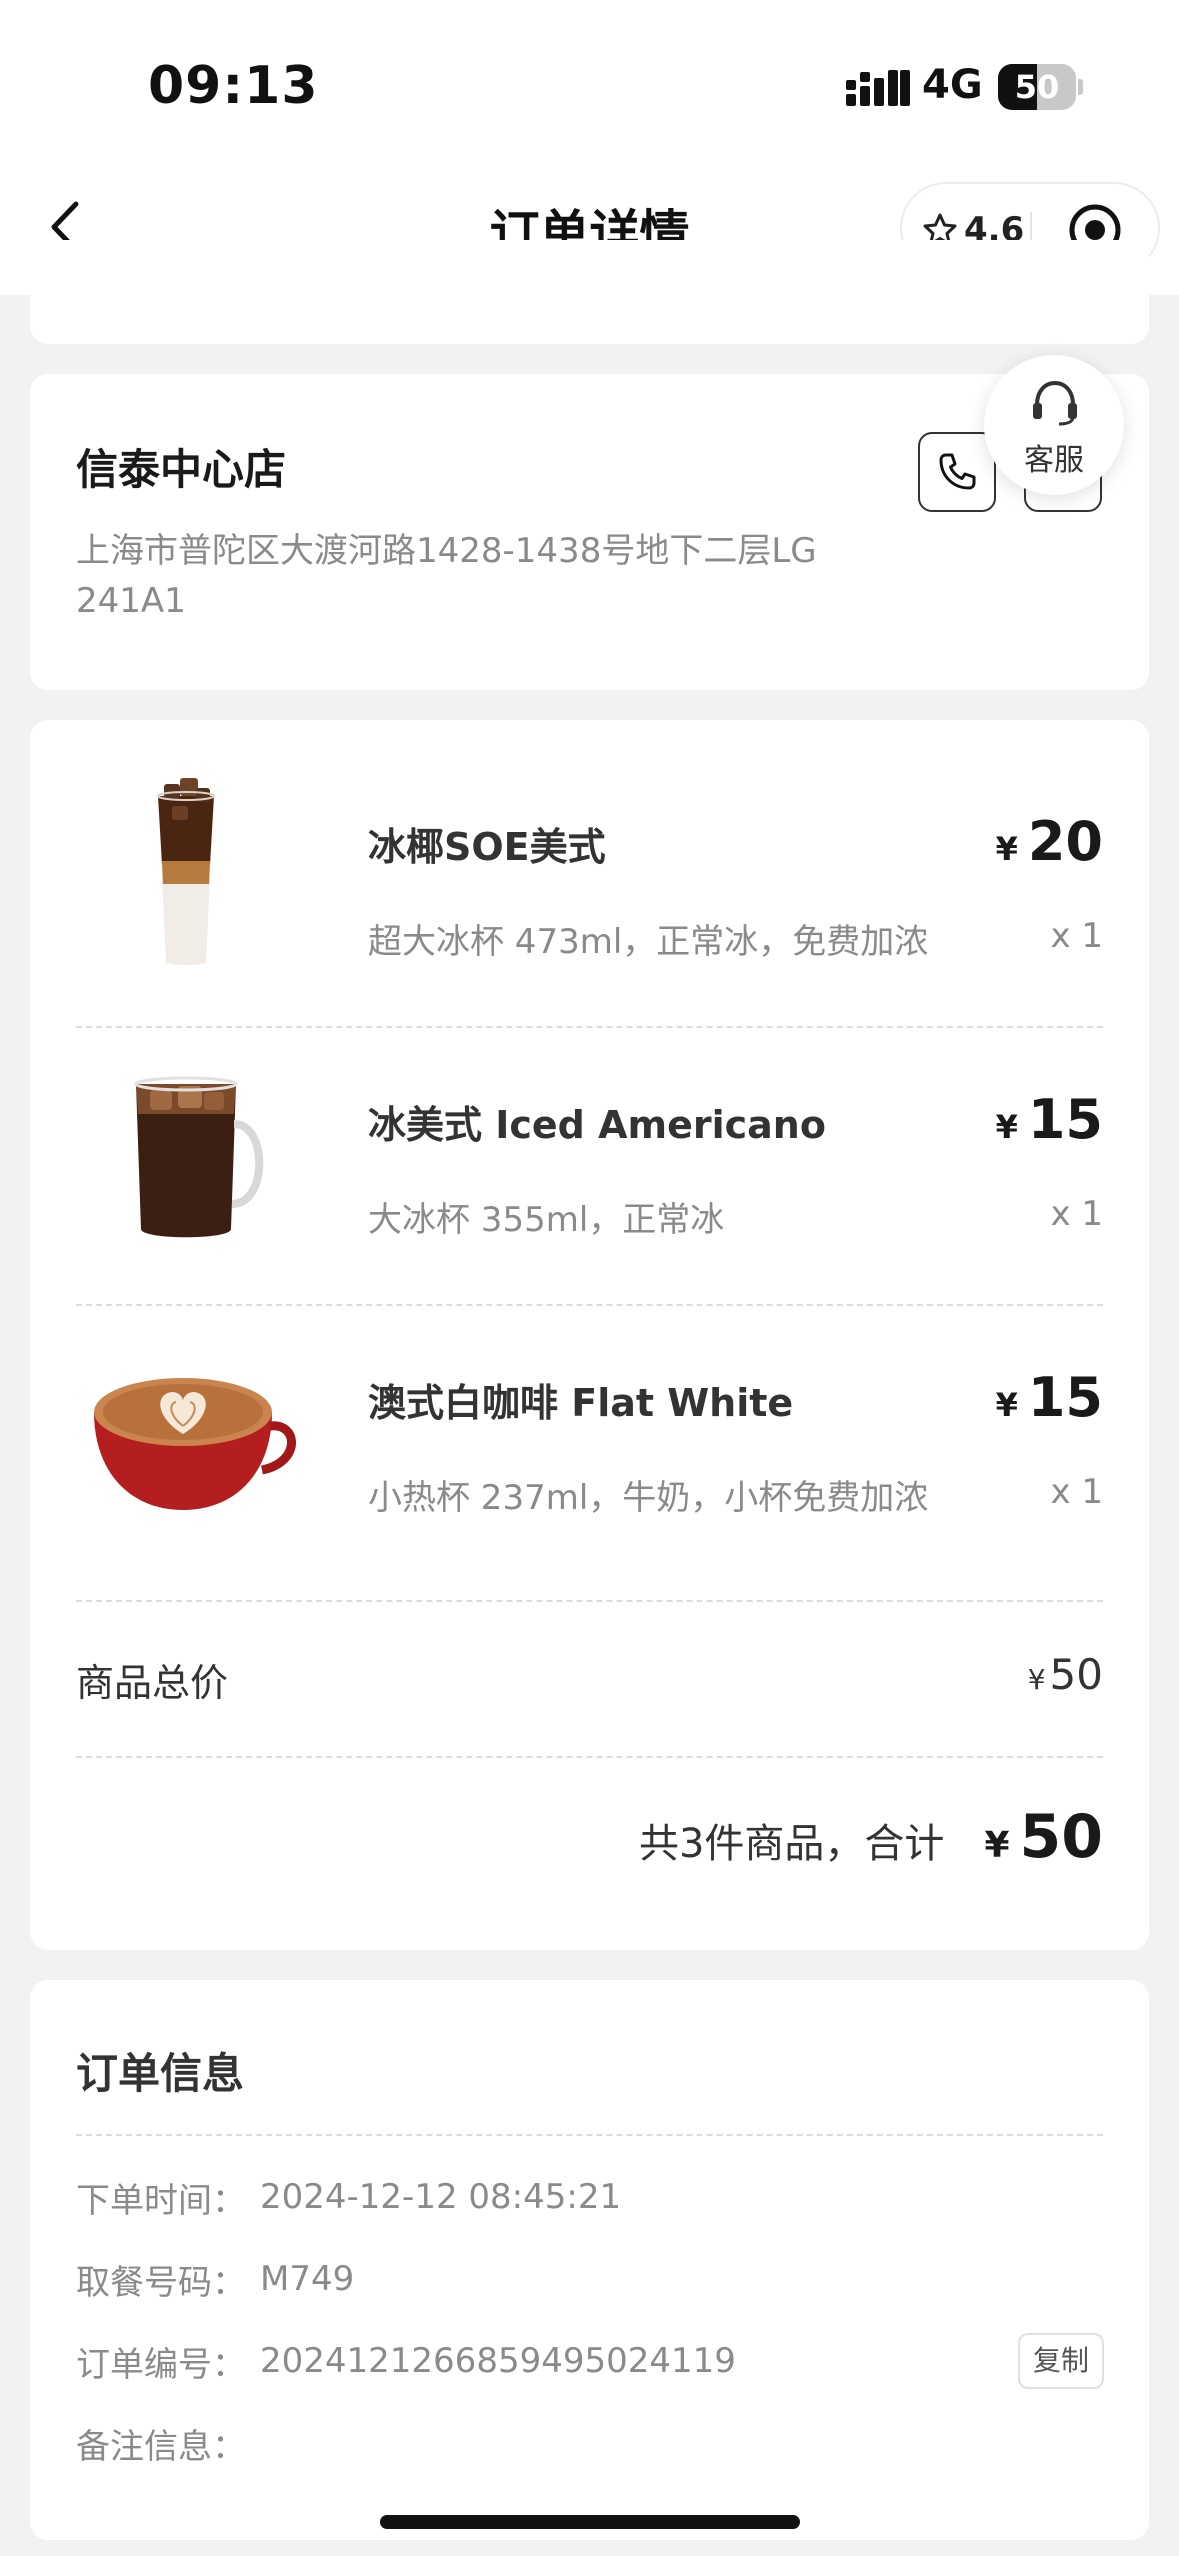  I want to click on home-indicator, so click(590, 2522).